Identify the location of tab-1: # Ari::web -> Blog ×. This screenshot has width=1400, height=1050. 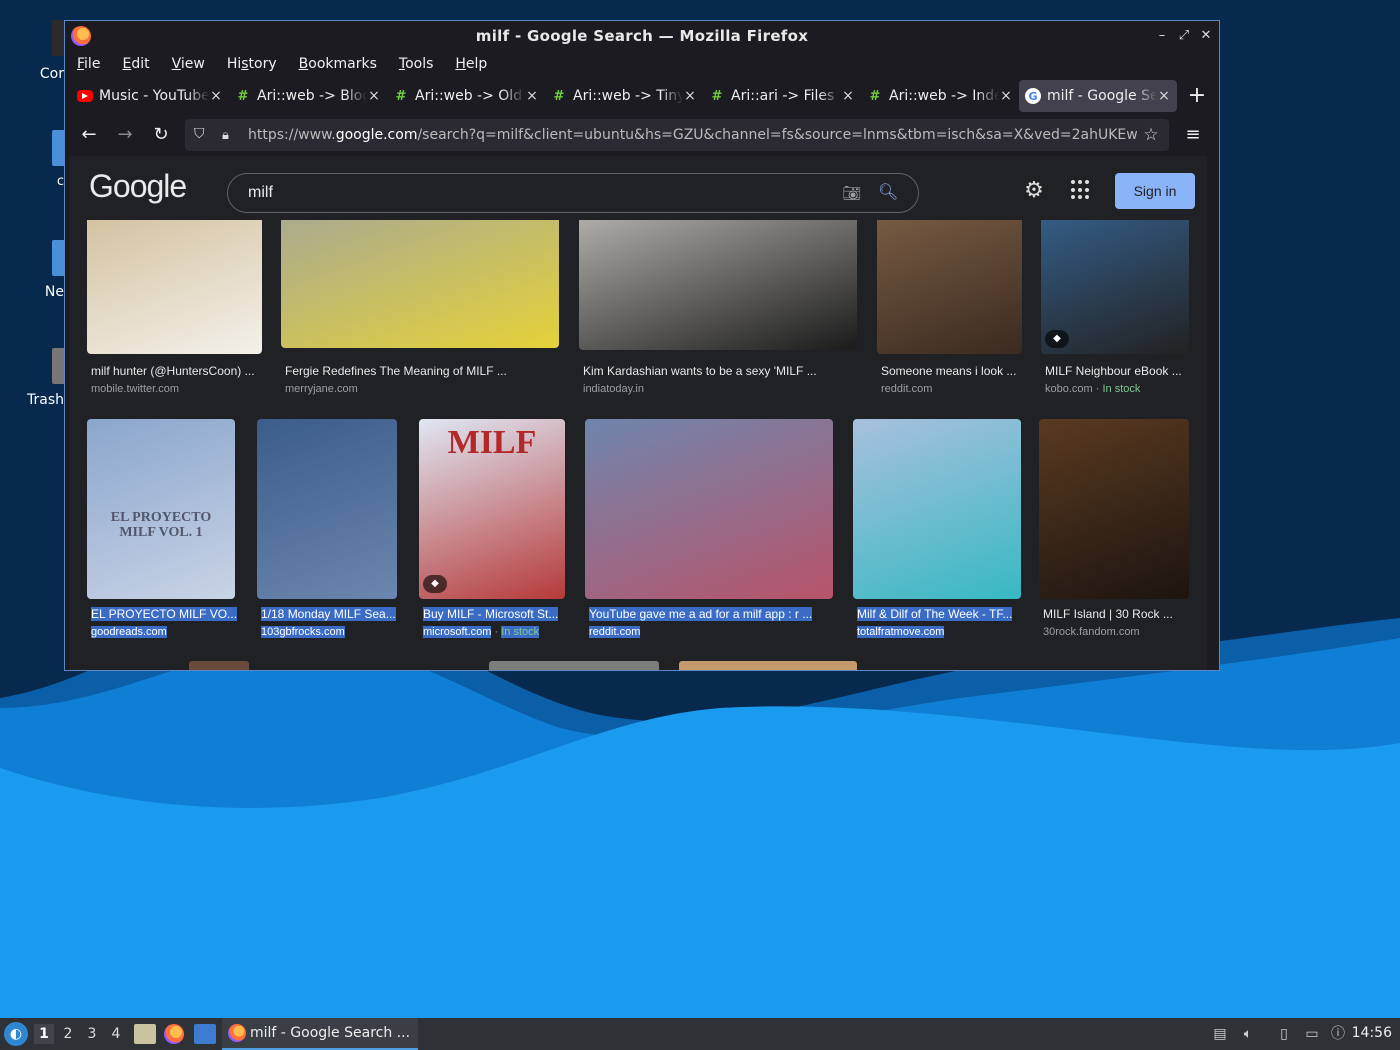
(308, 96).